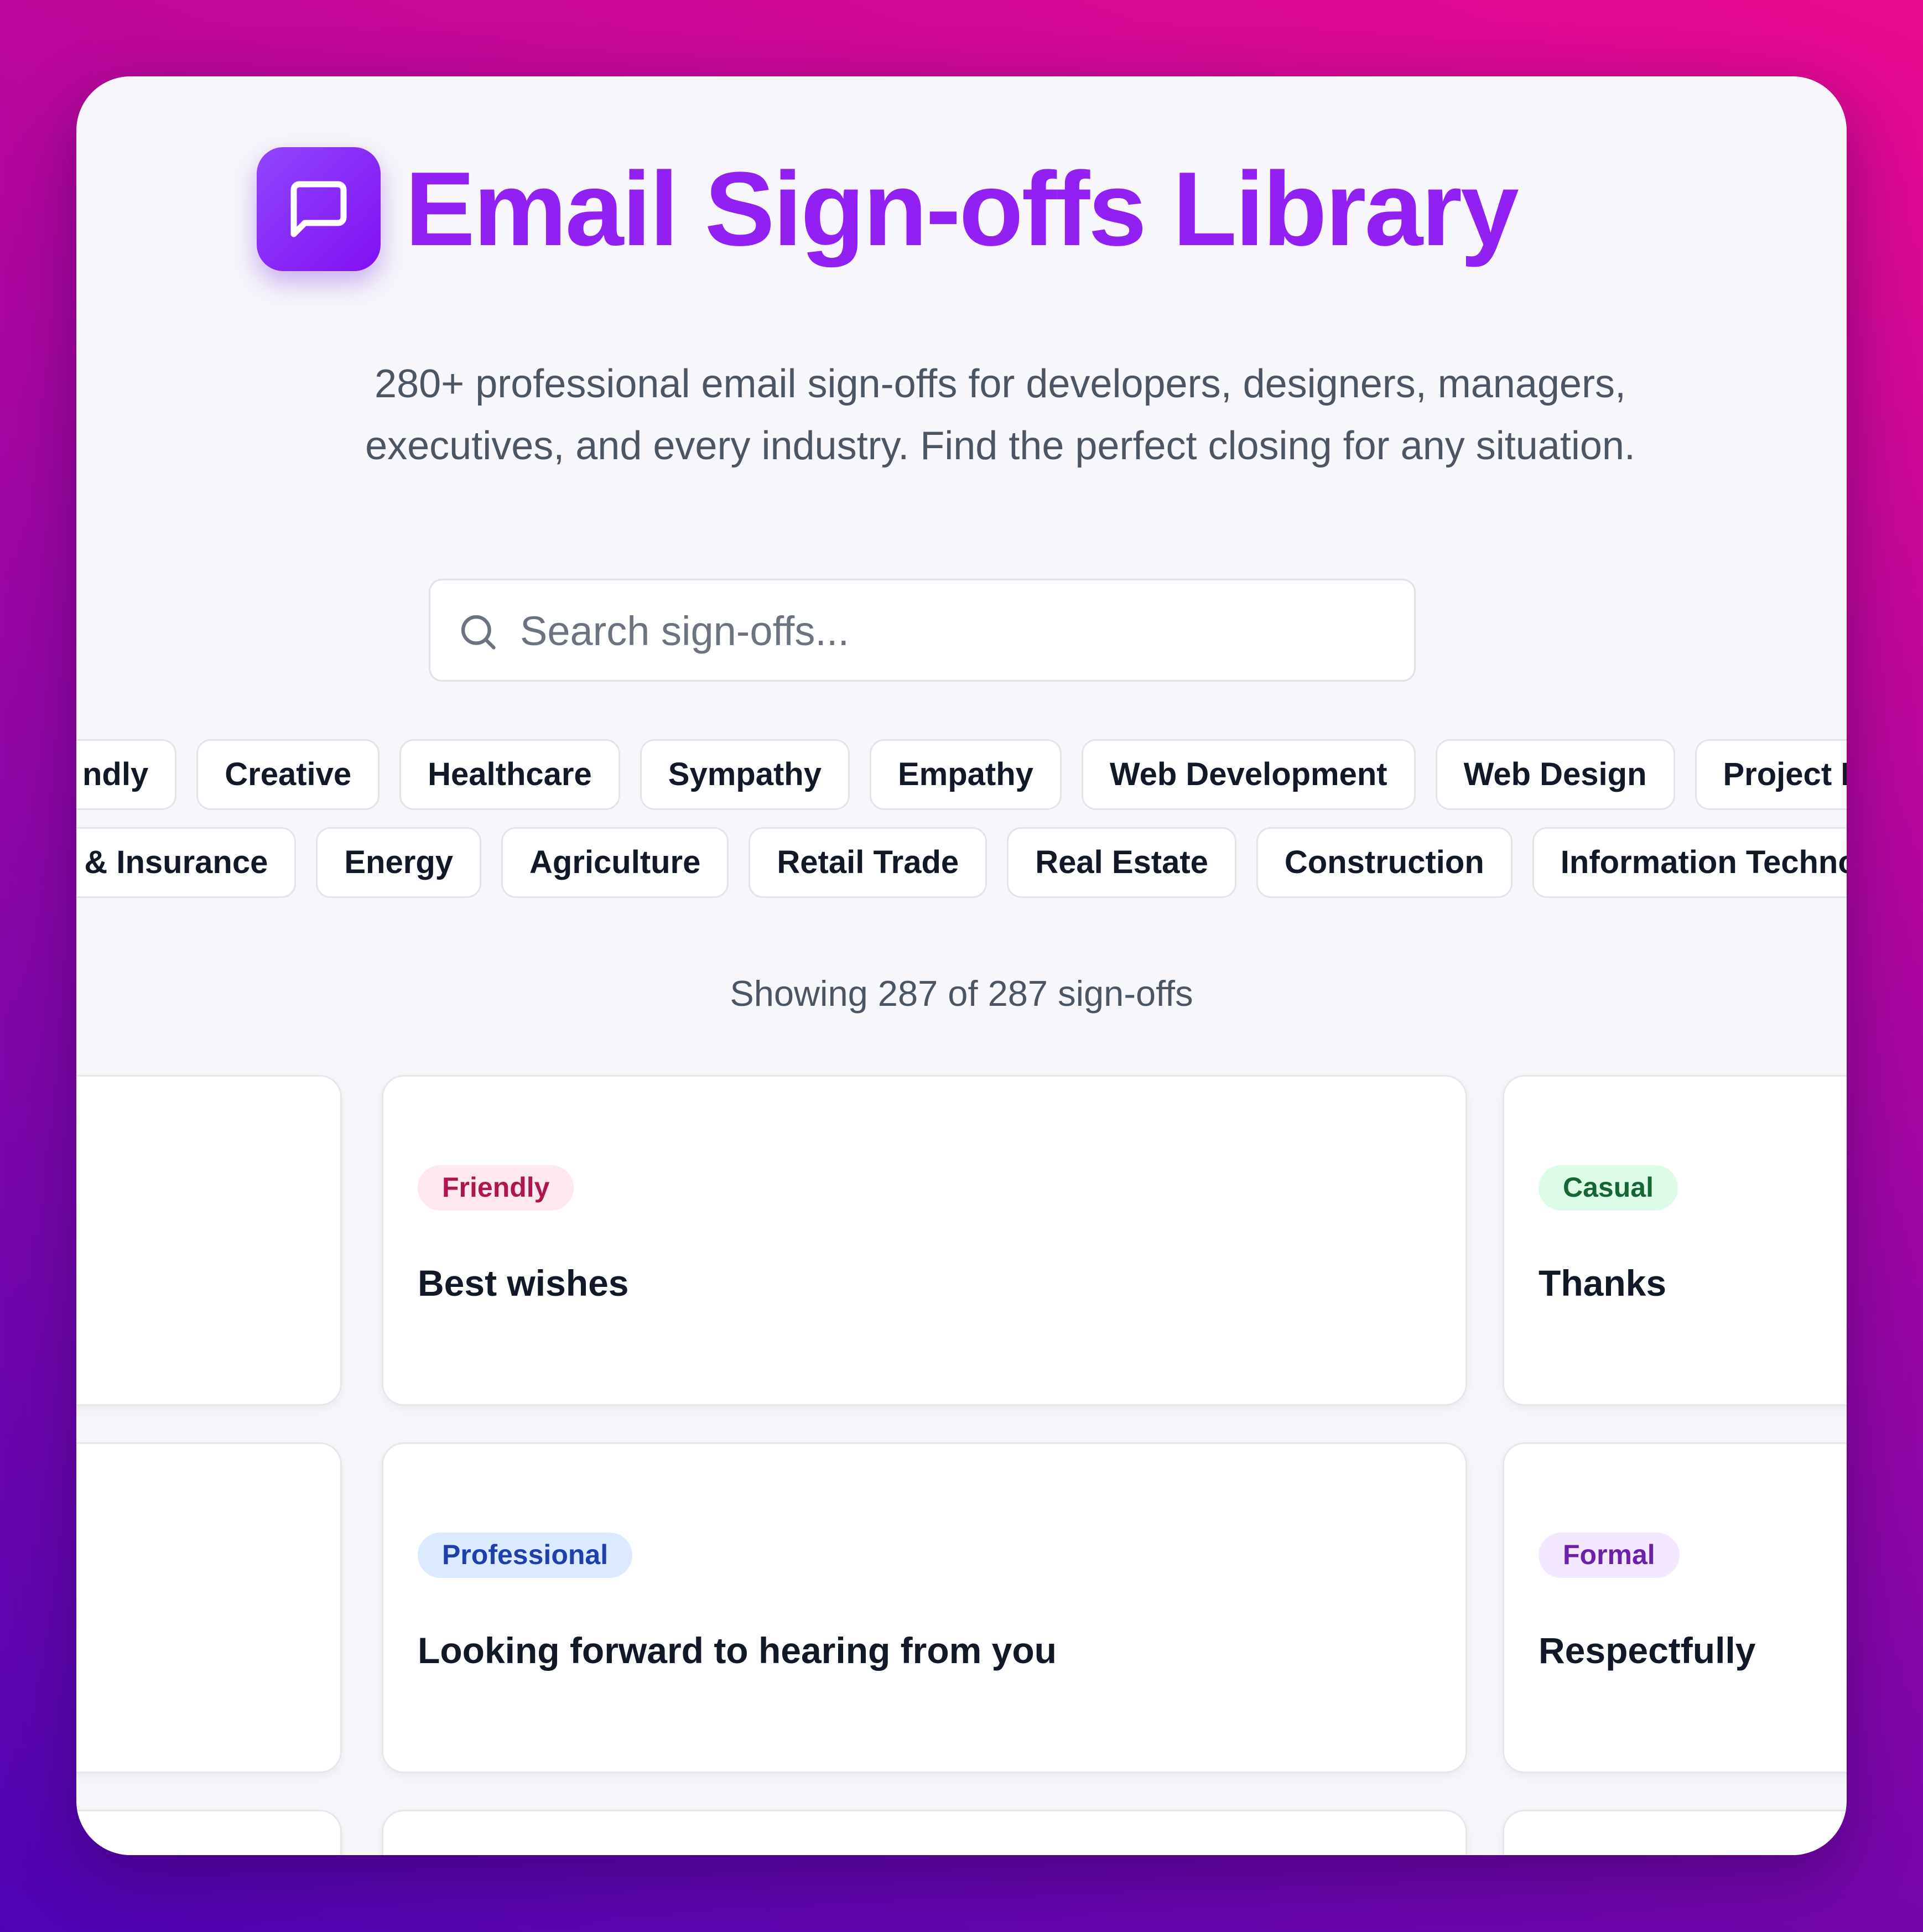  I want to click on message-square-icon, so click(319, 209).